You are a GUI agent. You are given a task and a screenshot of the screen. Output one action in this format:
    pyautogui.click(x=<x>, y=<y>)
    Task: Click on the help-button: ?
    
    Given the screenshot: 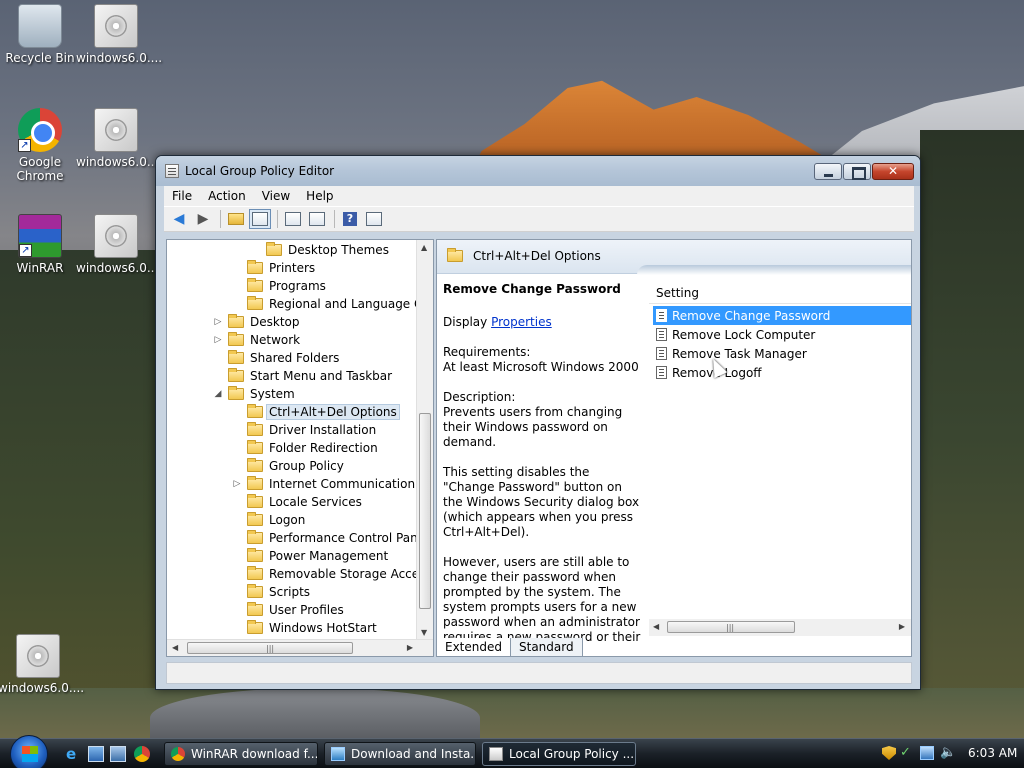 What is the action you would take?
    pyautogui.click(x=350, y=219)
    